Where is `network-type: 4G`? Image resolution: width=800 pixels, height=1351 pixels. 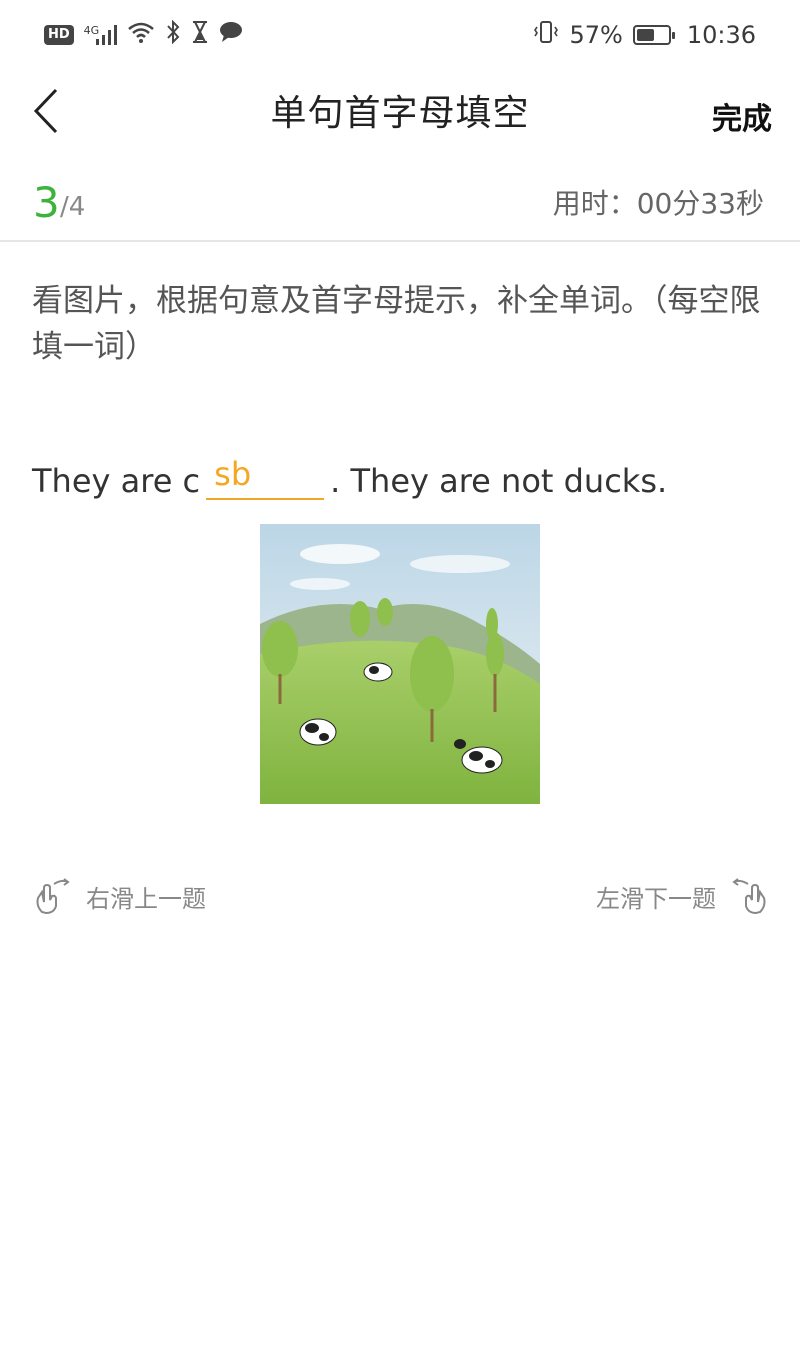
network-type: 4G is located at coordinates (91, 30).